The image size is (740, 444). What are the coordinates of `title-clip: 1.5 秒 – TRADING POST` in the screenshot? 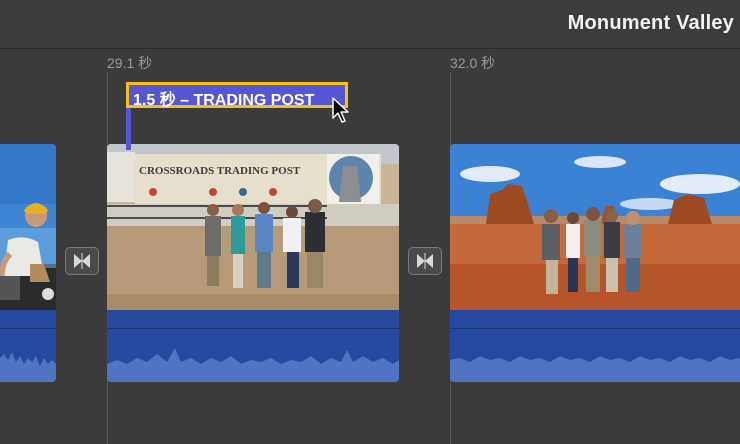 It's located at (237, 95).